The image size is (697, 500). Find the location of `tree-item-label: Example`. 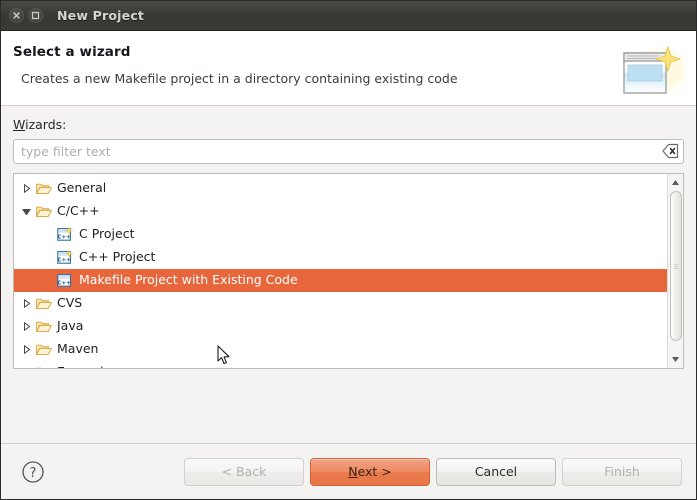

tree-item-label: Example is located at coordinates (84, 367).